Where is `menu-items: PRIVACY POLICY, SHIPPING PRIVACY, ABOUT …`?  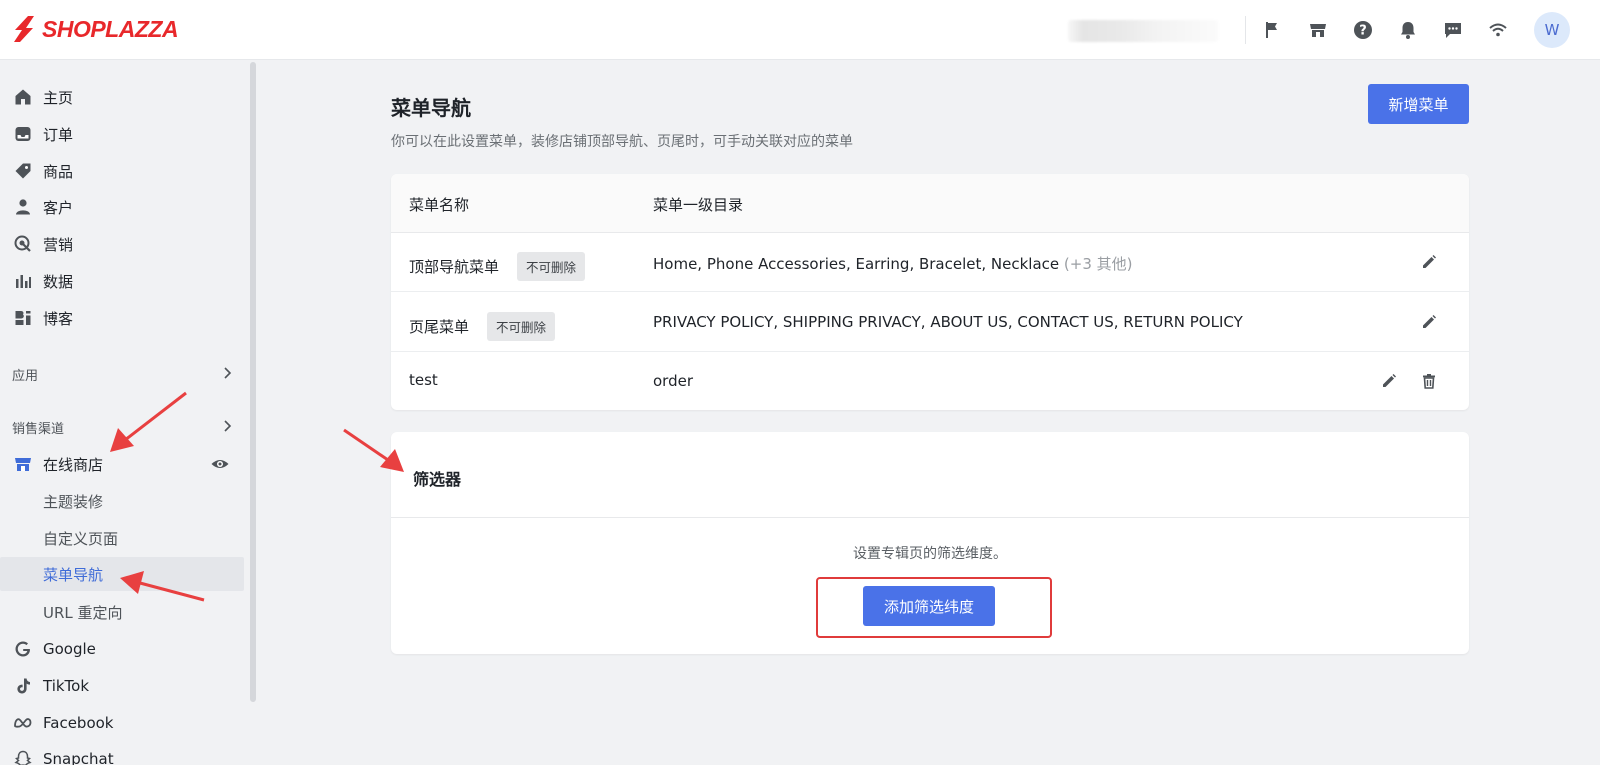 menu-items: PRIVACY POLICY, SHIPPING PRIVACY, ABOUT … is located at coordinates (948, 322).